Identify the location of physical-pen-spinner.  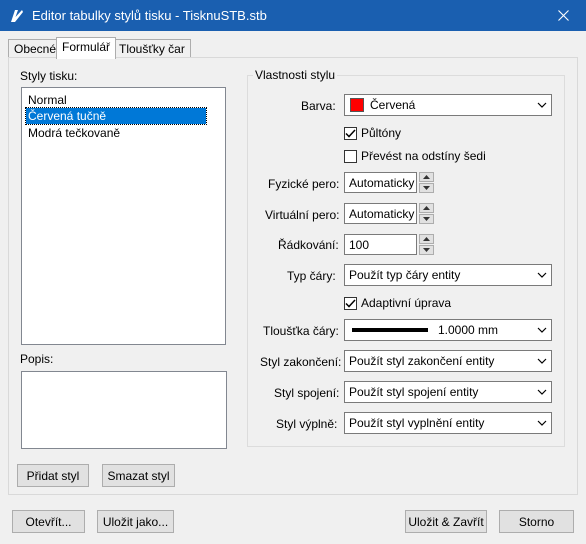
(426, 182).